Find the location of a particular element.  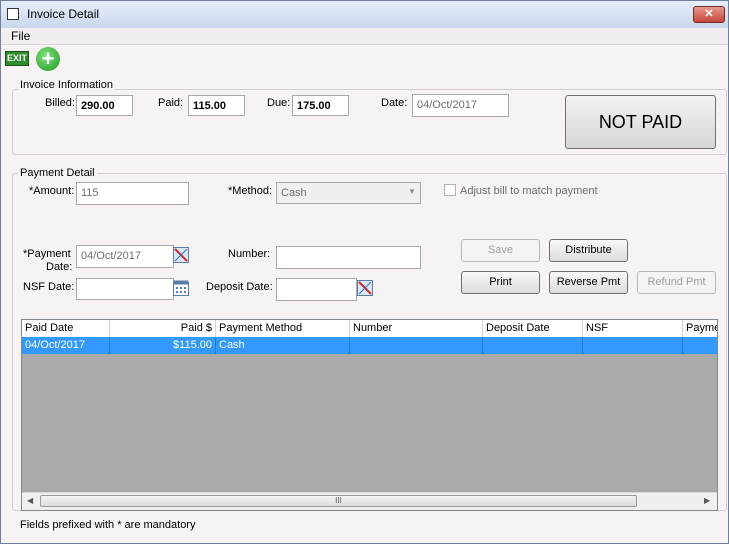

date-field: 04/Oct/2017 is located at coordinates (460, 105).